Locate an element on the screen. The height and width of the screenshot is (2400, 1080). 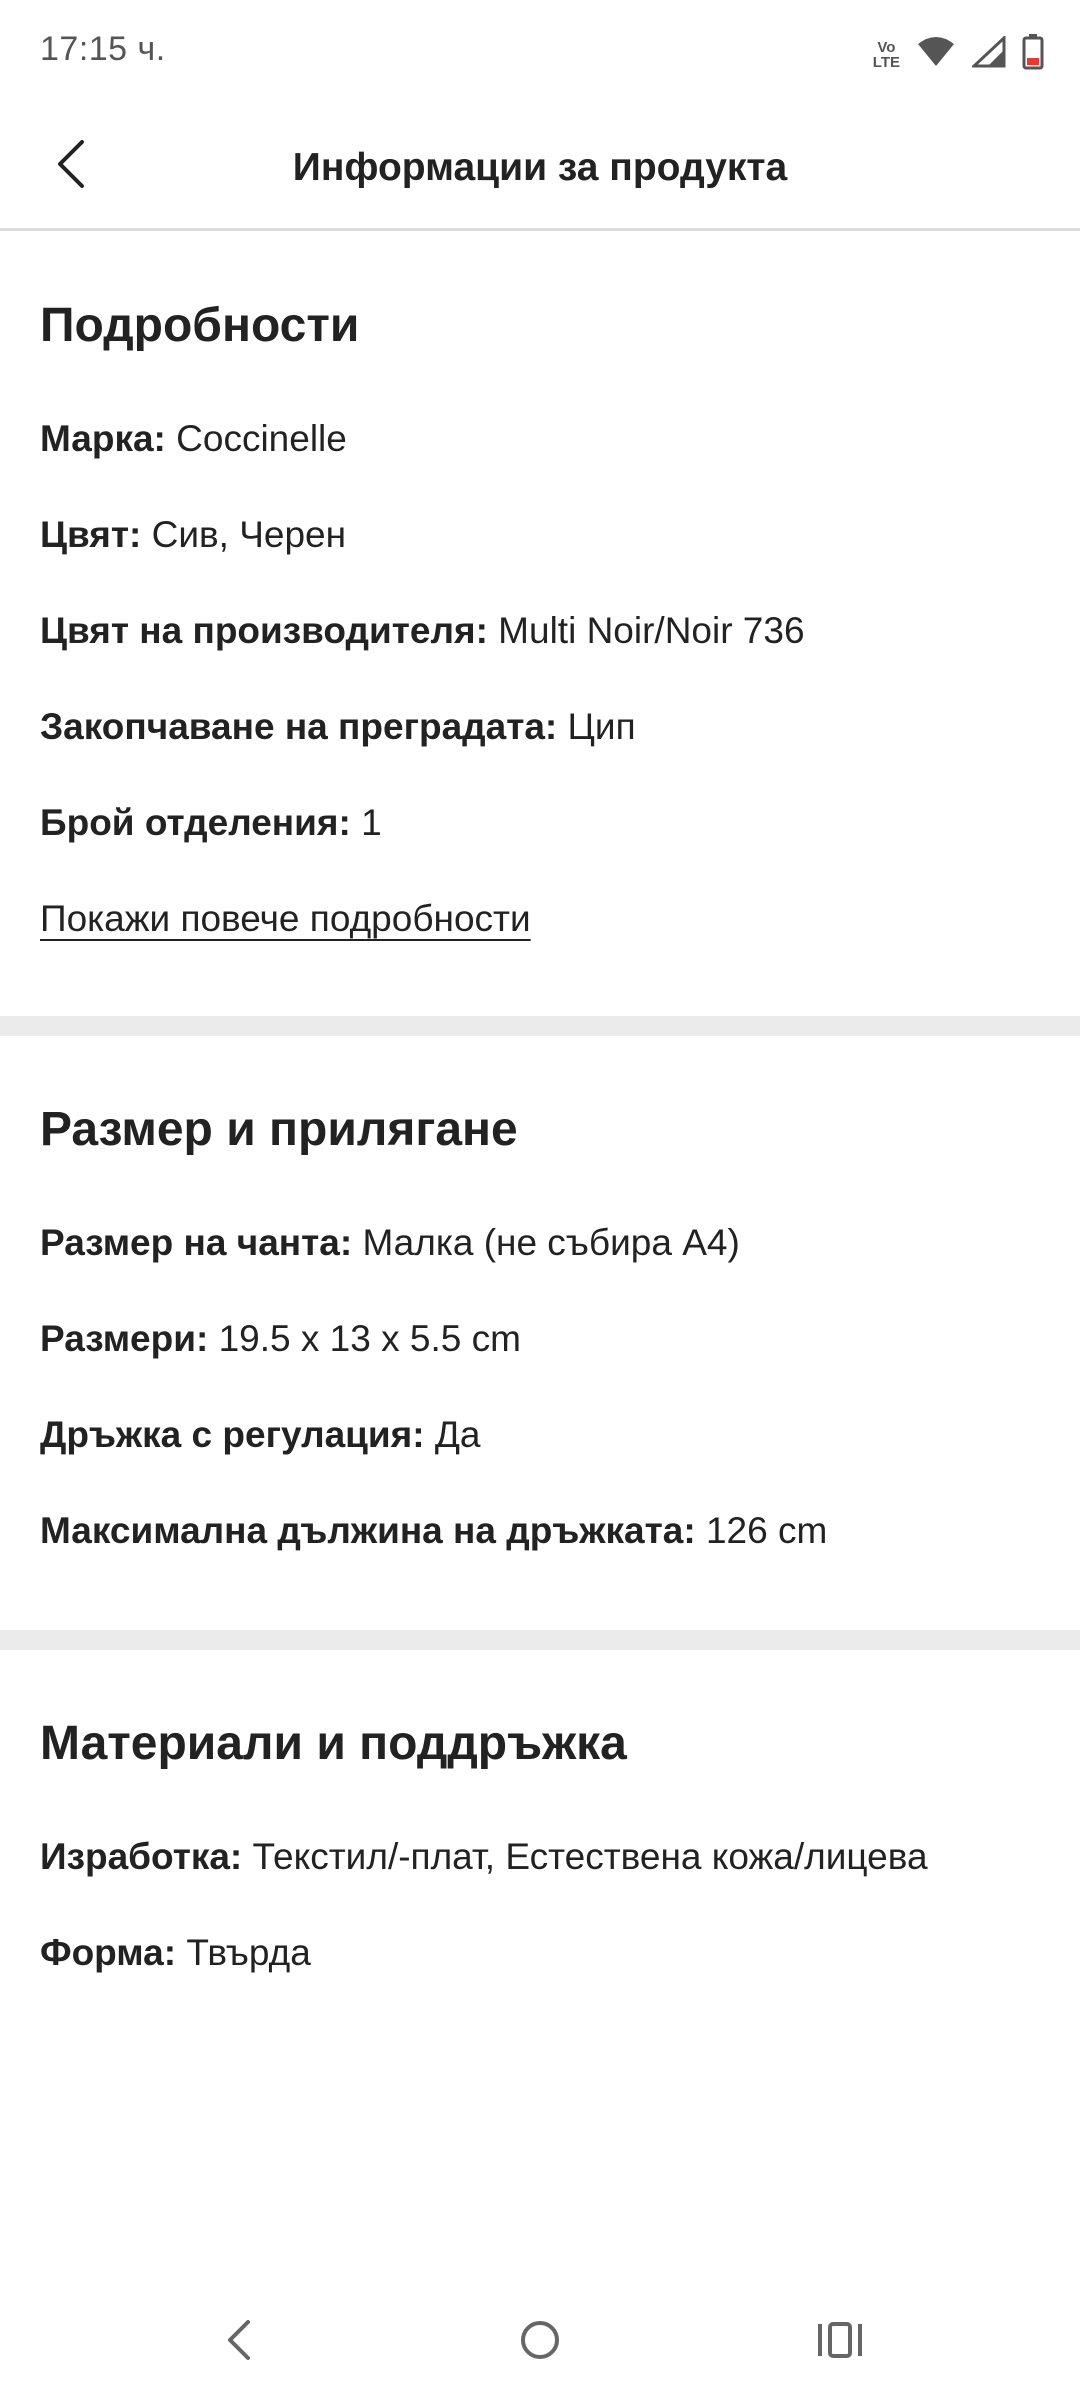
materials-value: Твърда is located at coordinates (248, 1952).